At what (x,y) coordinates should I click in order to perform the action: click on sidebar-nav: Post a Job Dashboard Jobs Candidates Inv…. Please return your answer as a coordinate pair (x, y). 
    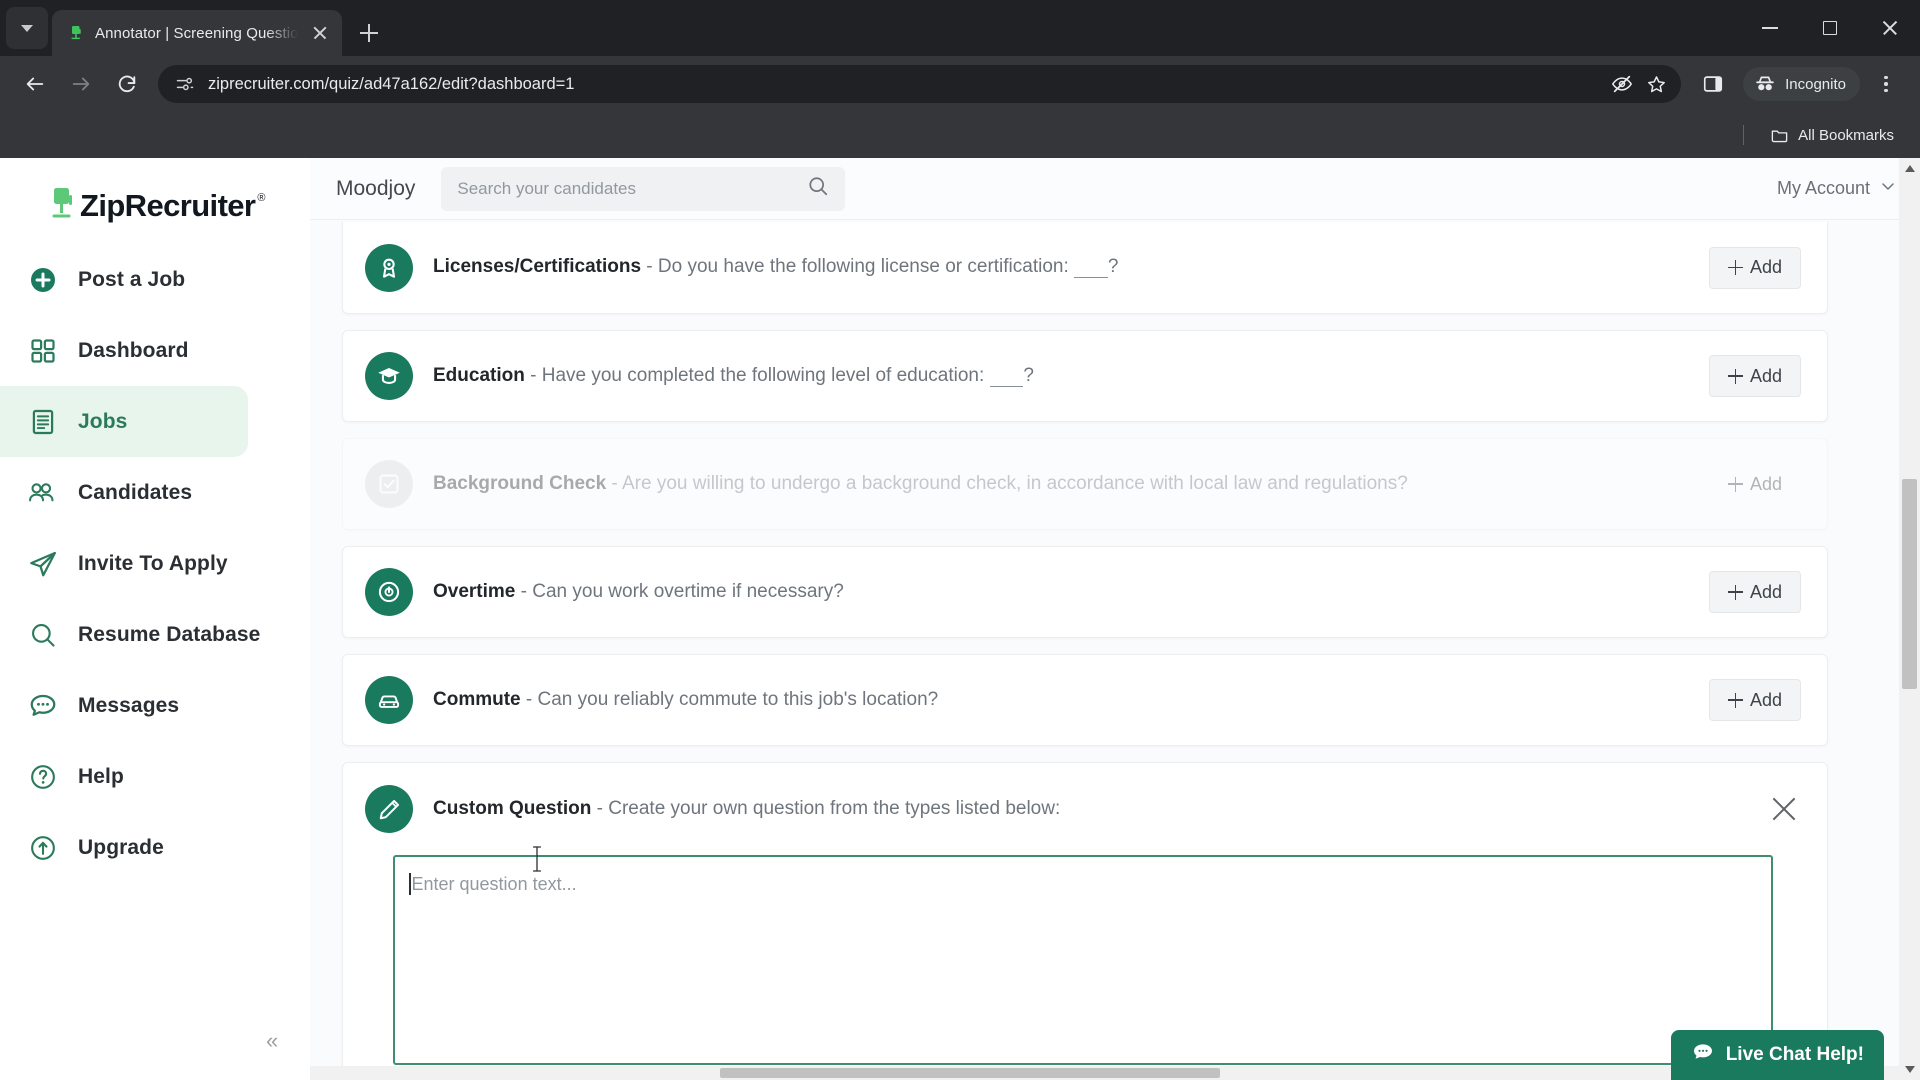
    Looking at the image, I should click on (155, 563).